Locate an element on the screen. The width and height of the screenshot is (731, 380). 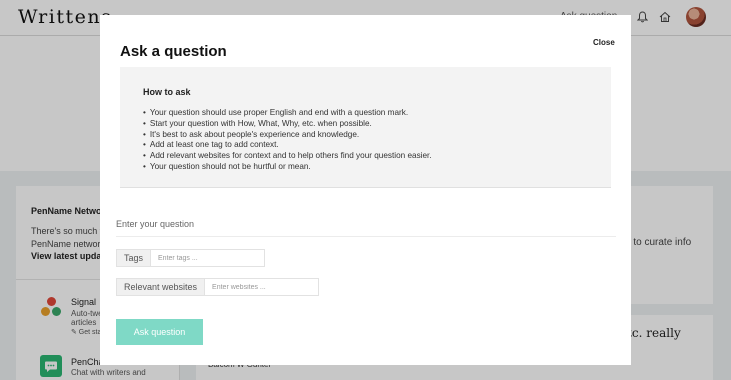
websites-input is located at coordinates (262, 287).